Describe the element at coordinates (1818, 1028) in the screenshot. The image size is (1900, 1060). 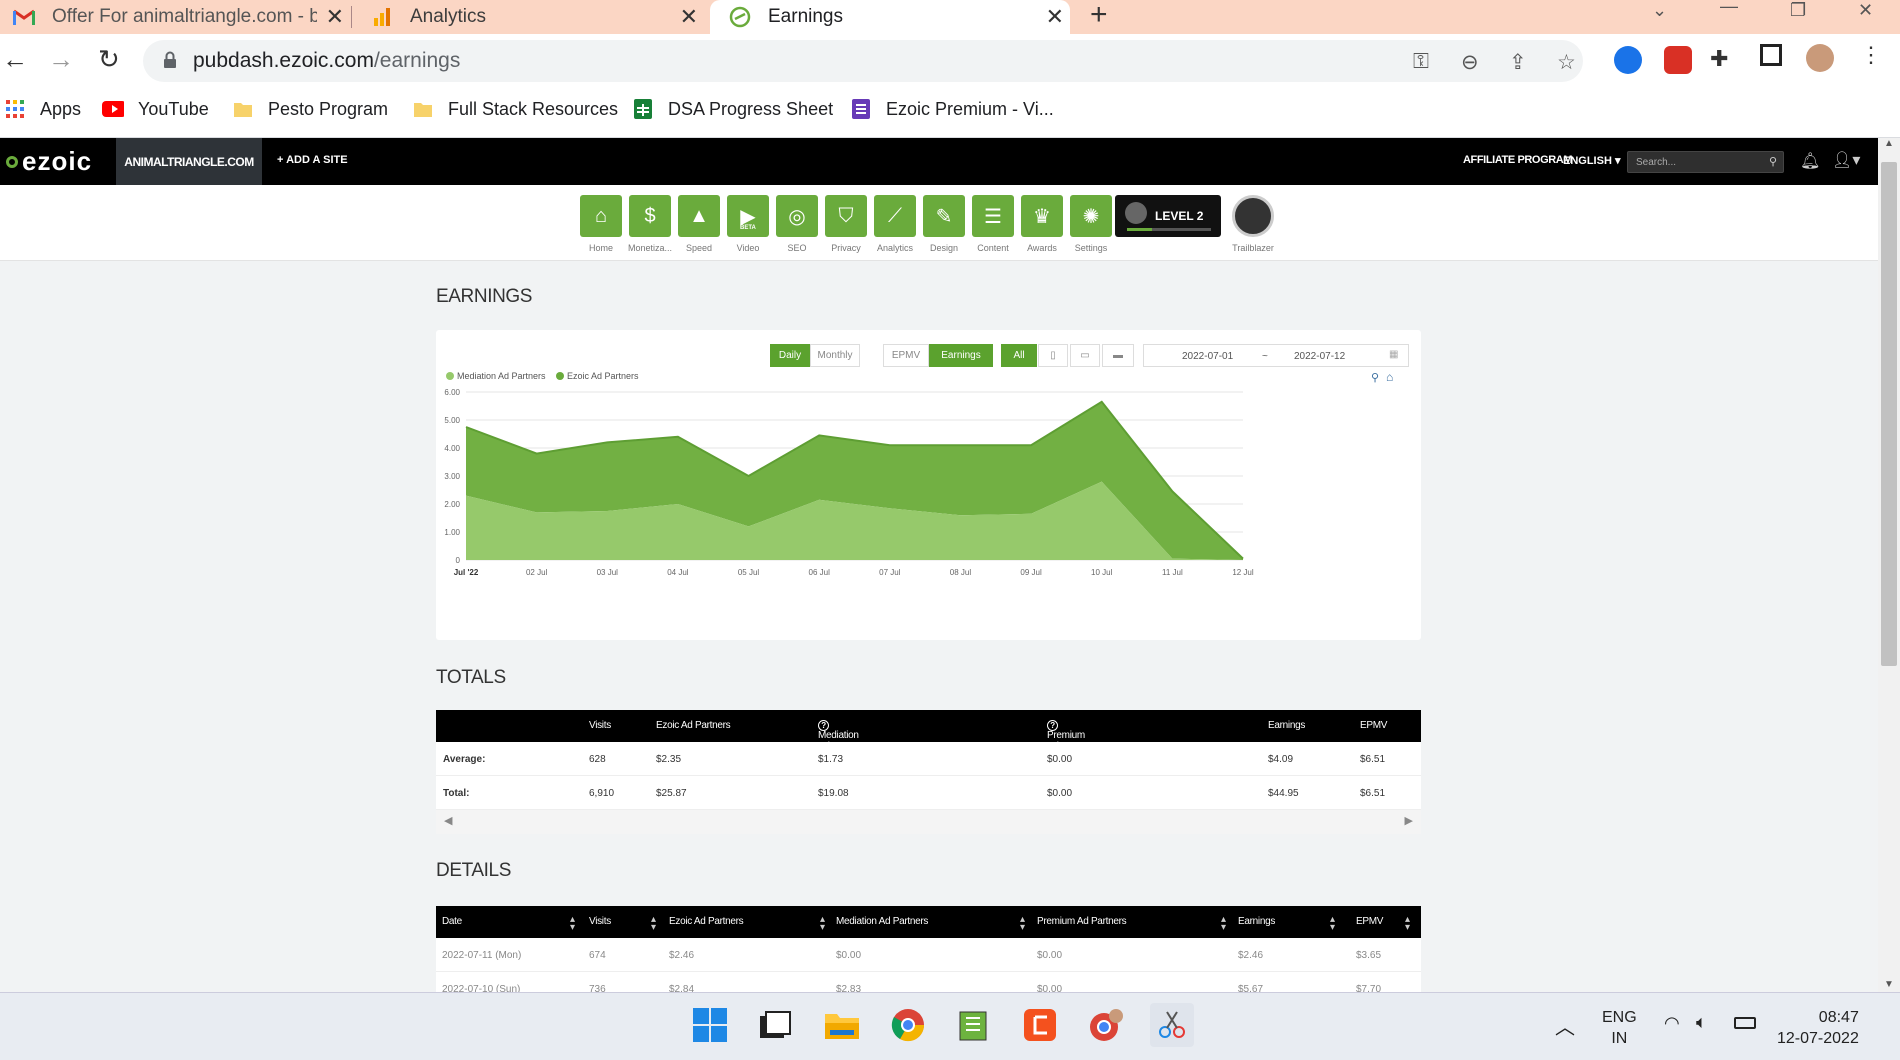
I see `system-clock: 08:47 12-07-2022` at that location.